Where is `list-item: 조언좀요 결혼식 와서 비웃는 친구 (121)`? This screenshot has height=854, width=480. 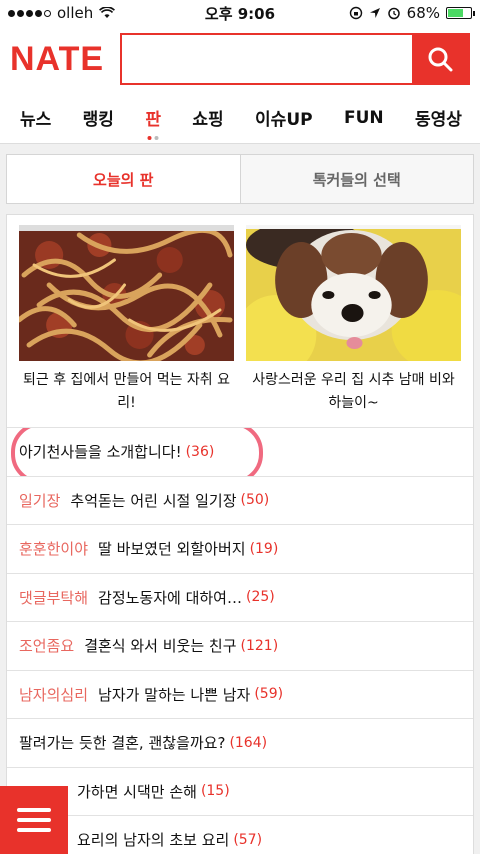
list-item: 조언좀요 결혼식 와서 비웃는 친구 (121) is located at coordinates (240, 646).